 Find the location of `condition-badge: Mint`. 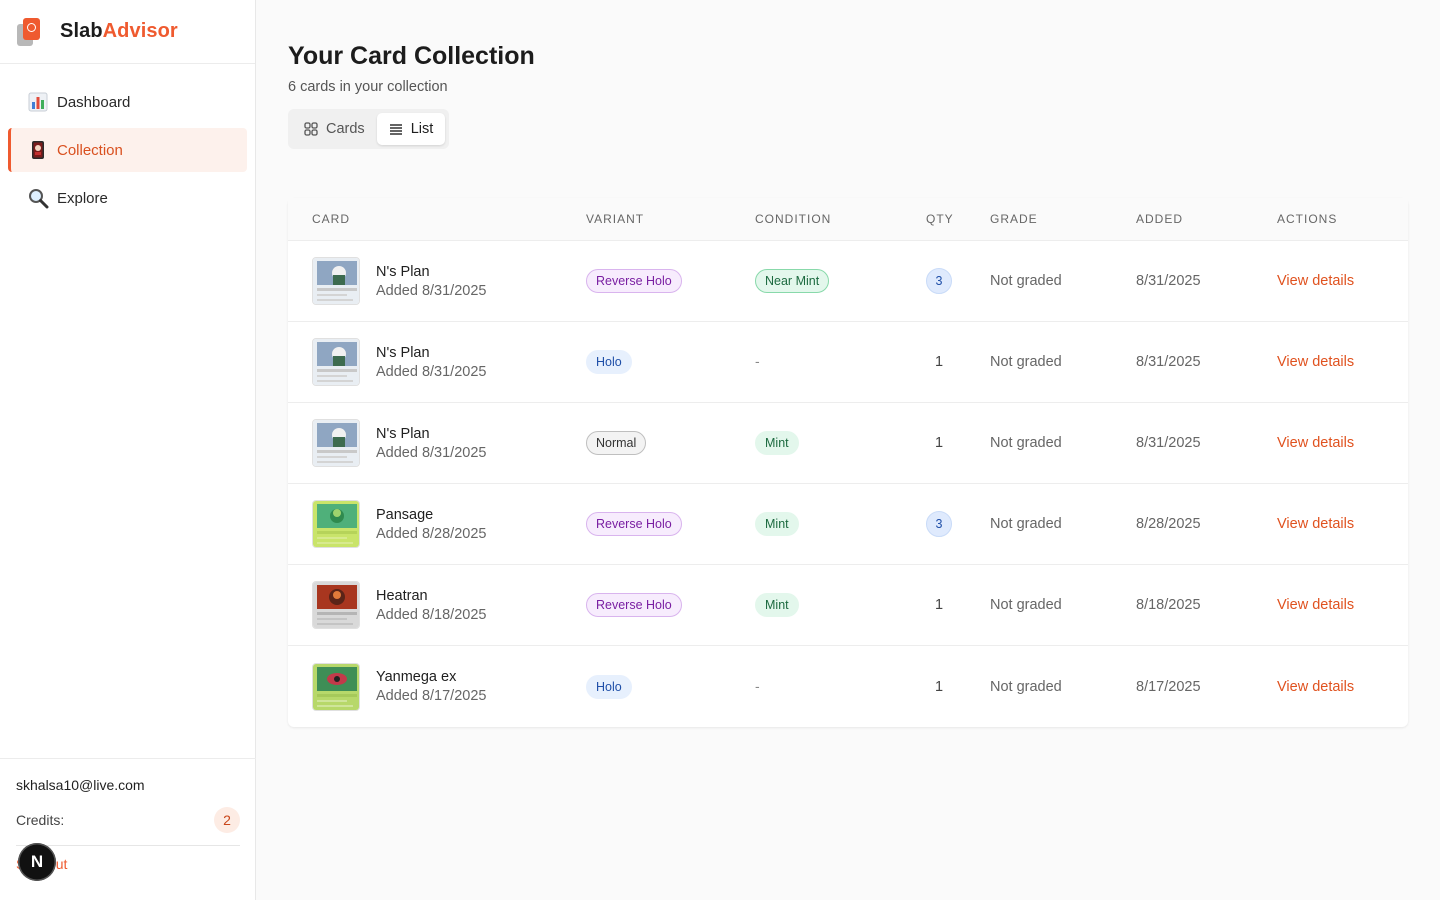

condition-badge: Mint is located at coordinates (777, 443).